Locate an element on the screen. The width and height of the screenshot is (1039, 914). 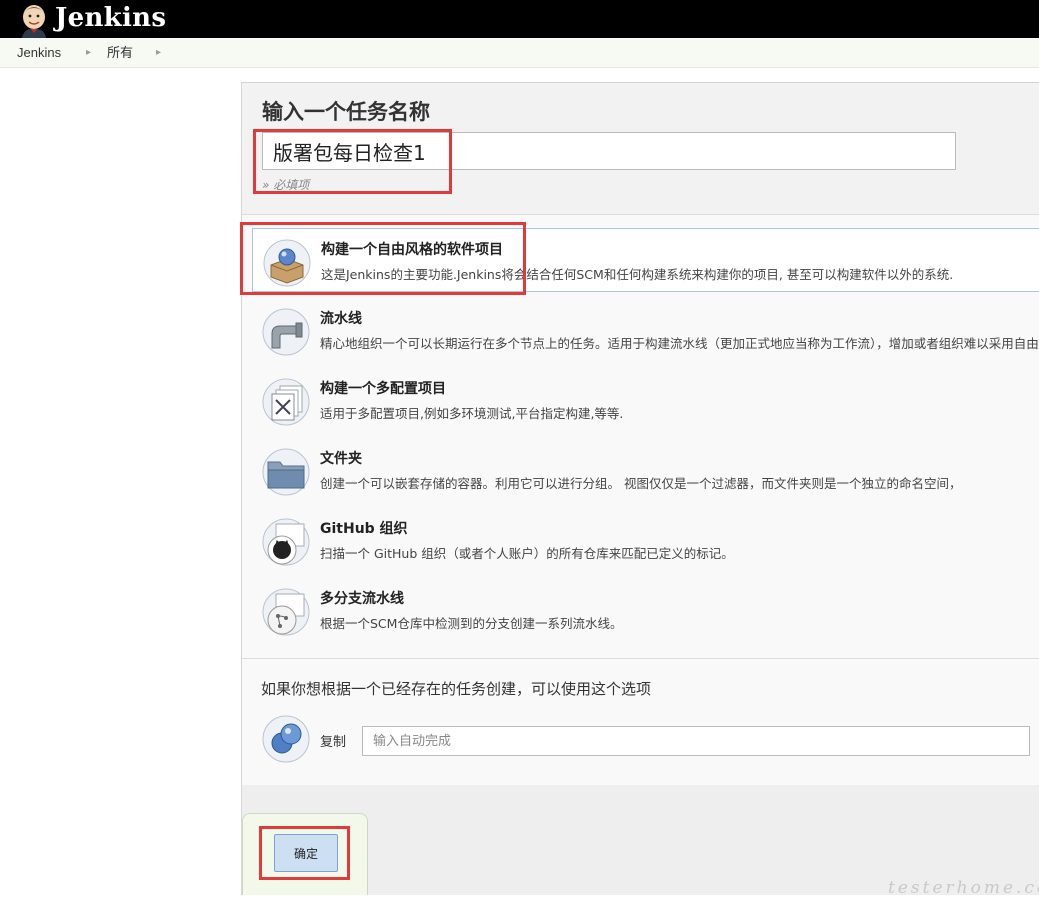
item-name-input is located at coordinates (609, 151).